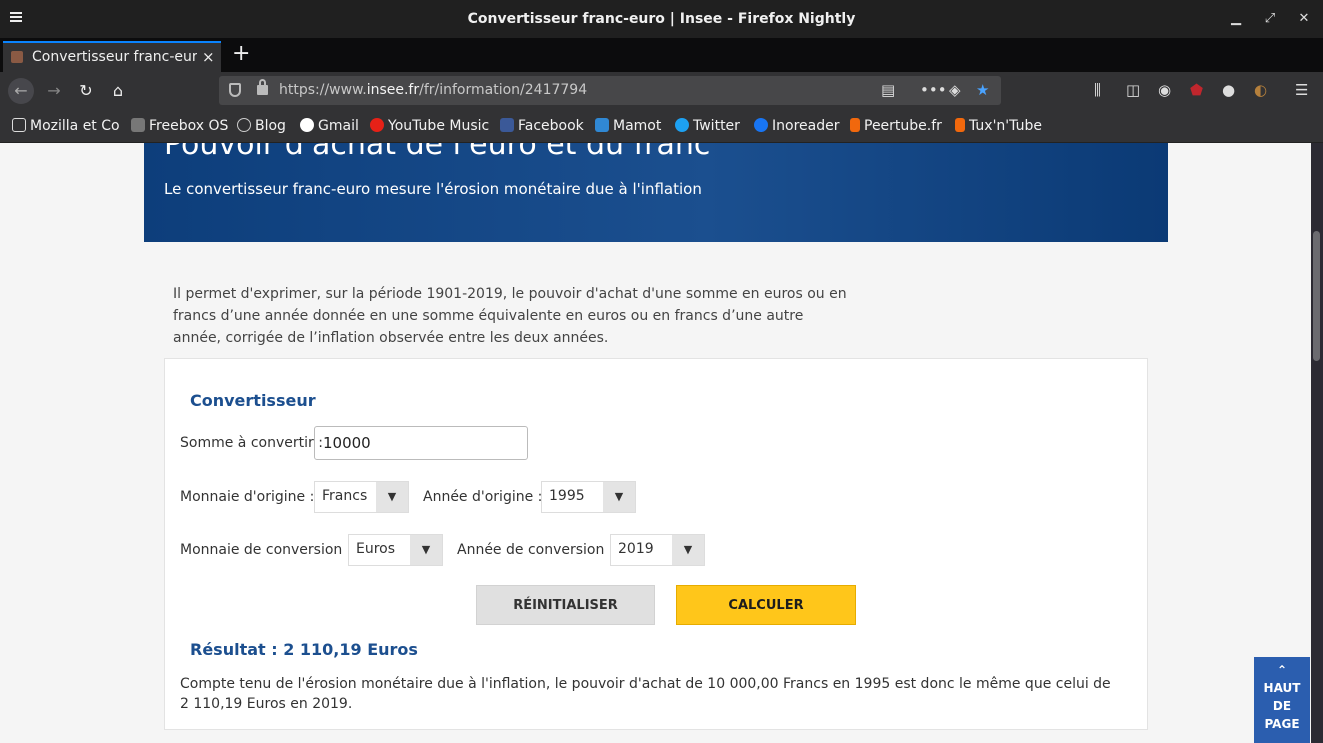  I want to click on back-to-top-line3: PAGE, so click(1282, 724).